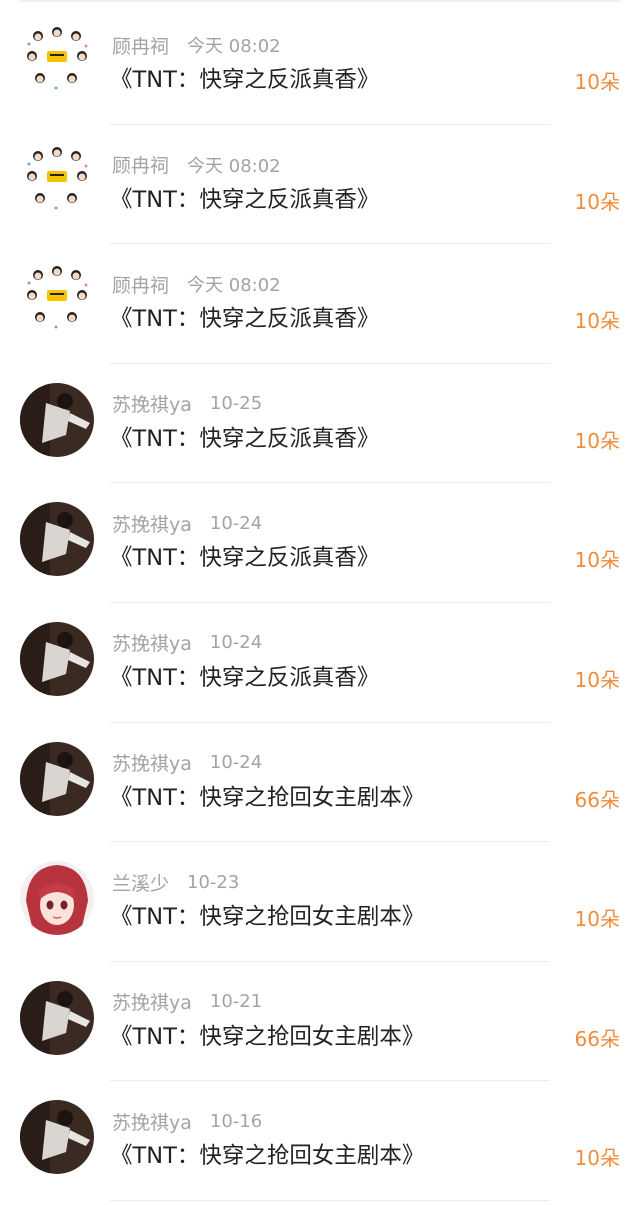 The width and height of the screenshot is (640, 1205). Describe the element at coordinates (175, 882) in the screenshot. I see `item-meta: 兰溪少 10-23` at that location.